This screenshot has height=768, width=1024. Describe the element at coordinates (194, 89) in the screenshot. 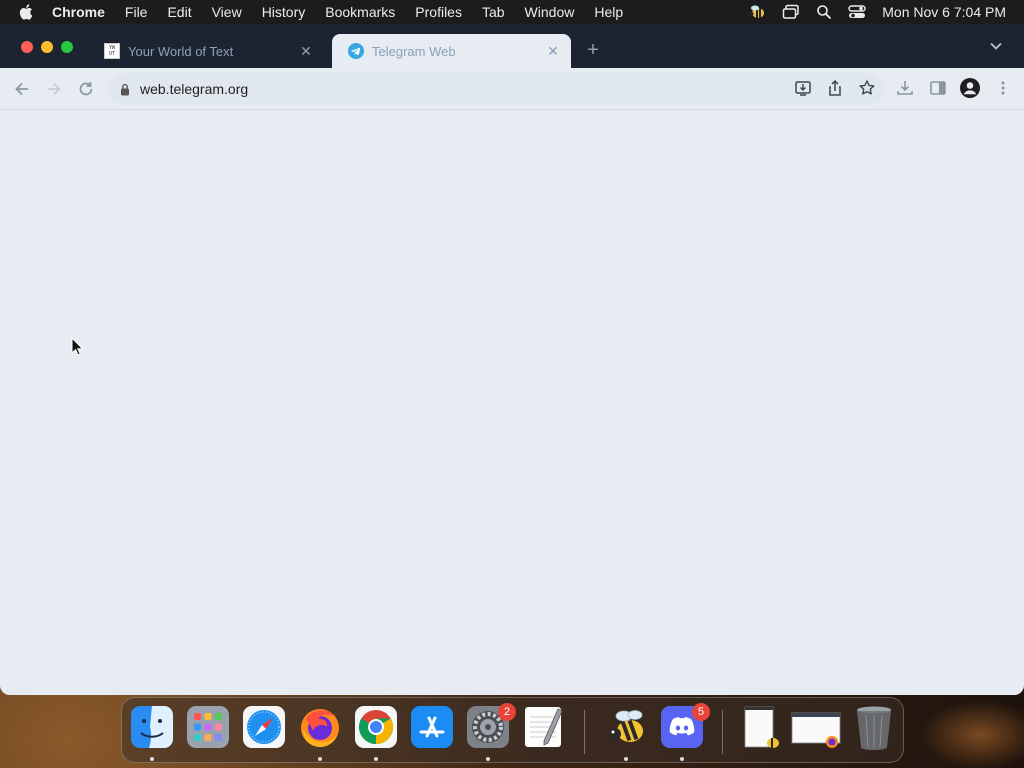

I see `url-text: web.telegram.org` at that location.